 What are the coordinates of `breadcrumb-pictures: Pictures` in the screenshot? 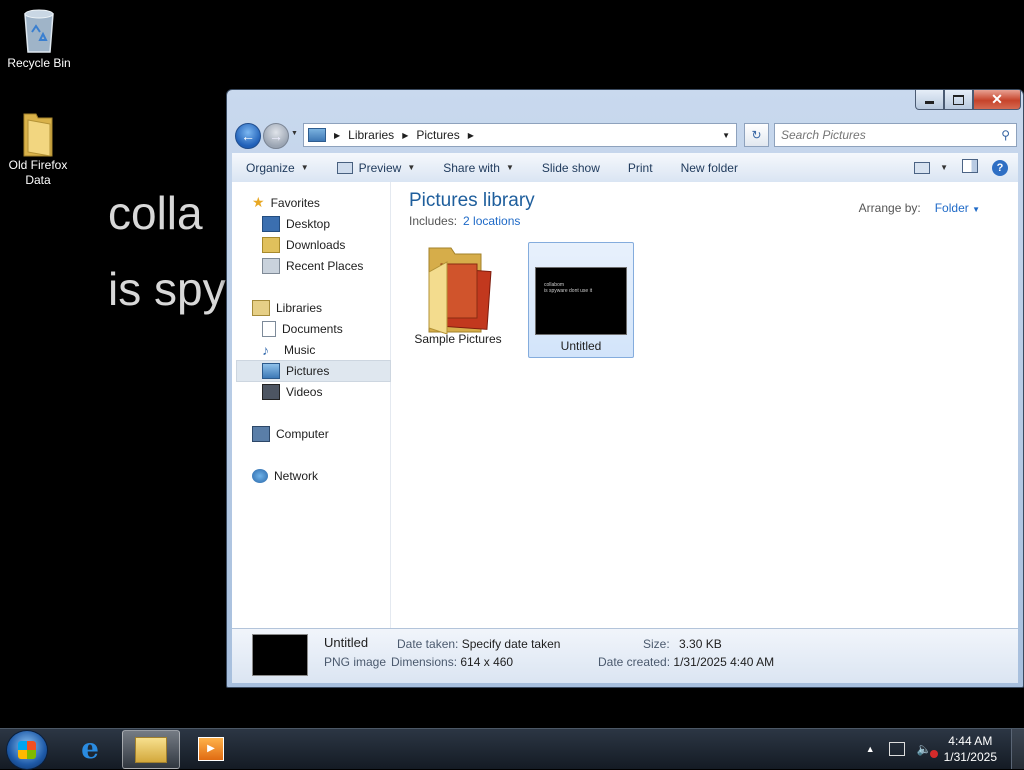 It's located at (437, 135).